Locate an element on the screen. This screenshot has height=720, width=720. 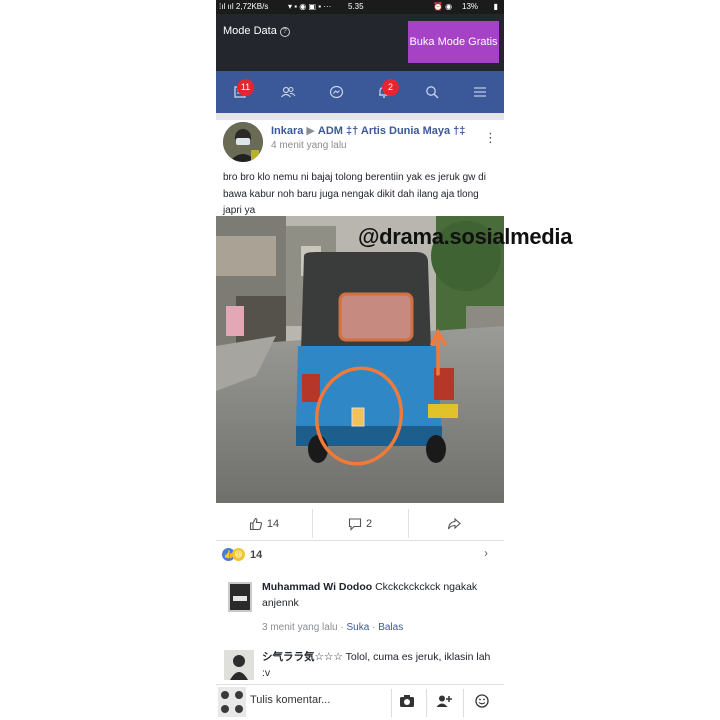
post-author-line: Inkara ▶ ADM ‡† Artis Dunia Maya †‡ is located at coordinates (368, 130).